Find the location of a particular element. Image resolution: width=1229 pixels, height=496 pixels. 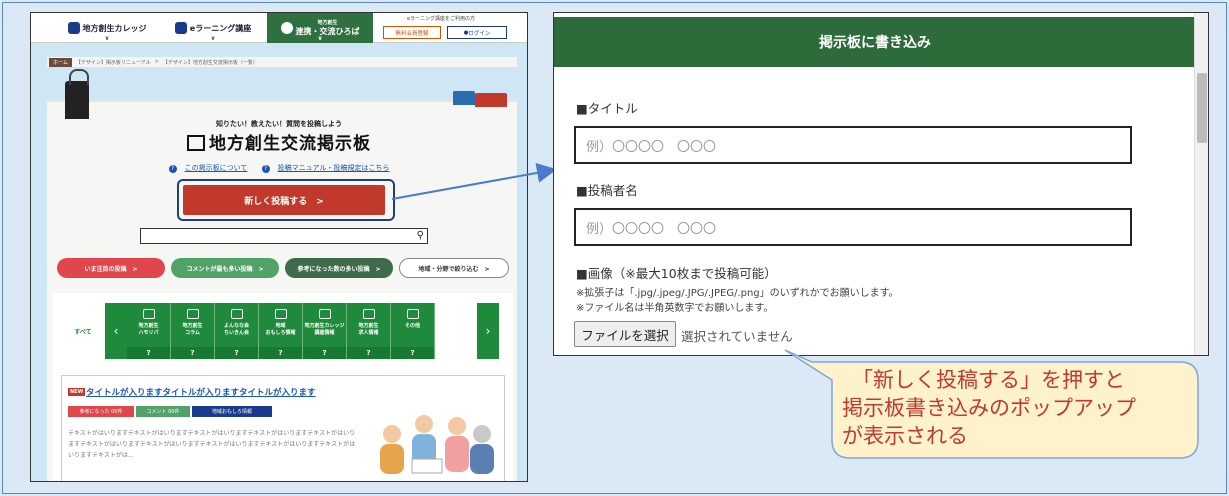

author-placeholder: 例）〇〇〇〇 〇〇〇 is located at coordinates (651, 229).